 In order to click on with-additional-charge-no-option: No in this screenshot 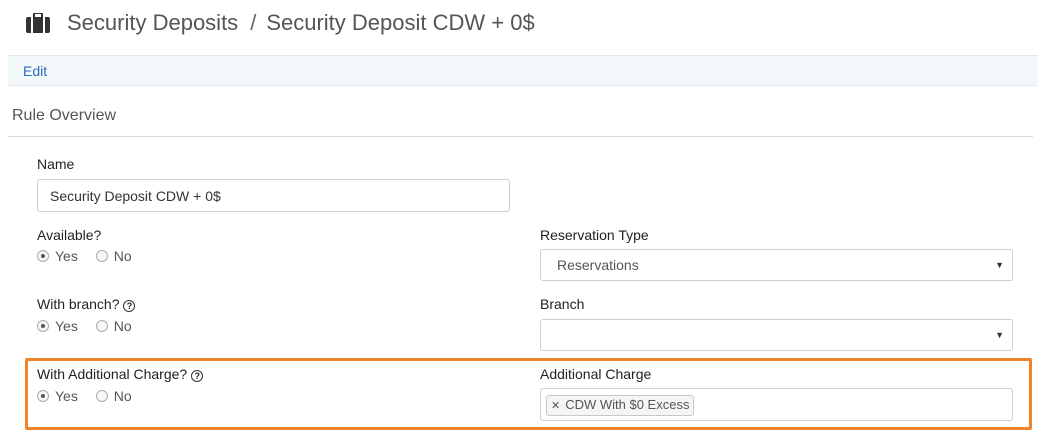, I will do `click(113, 396)`.